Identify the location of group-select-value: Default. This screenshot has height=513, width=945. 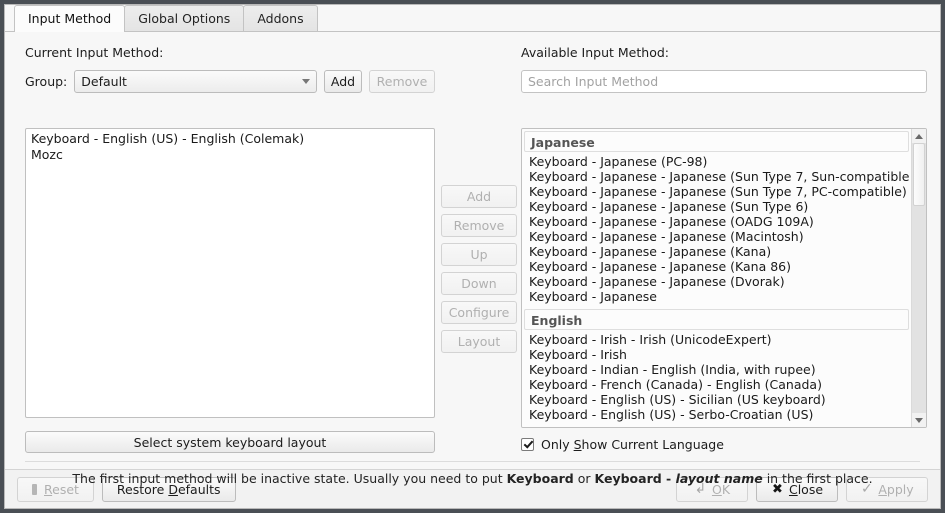
(104, 81).